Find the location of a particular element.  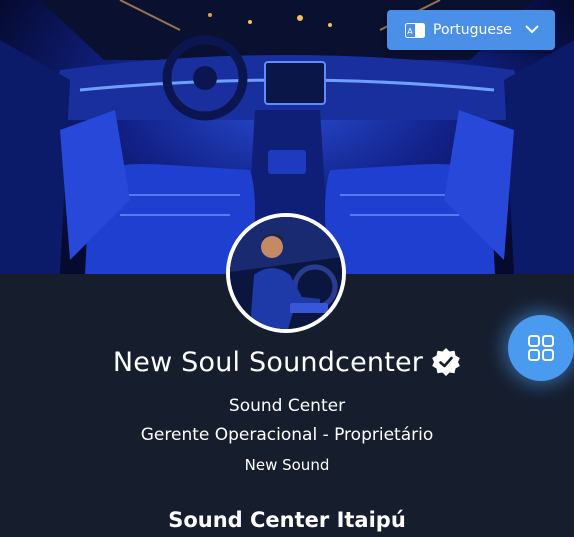

language-selector: A Portuguese is located at coordinates (471, 30).